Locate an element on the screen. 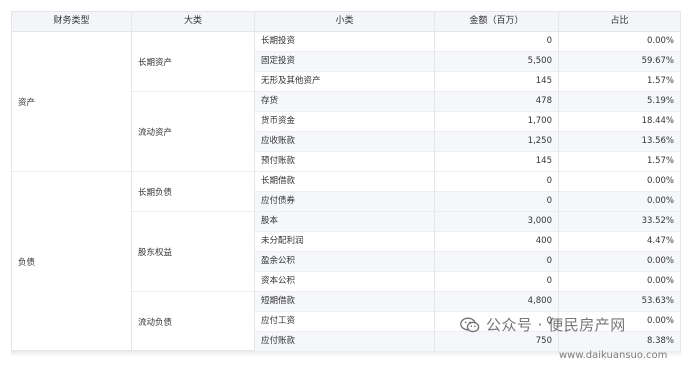  major-cell-current-assets: 流动资产 is located at coordinates (193, 132).